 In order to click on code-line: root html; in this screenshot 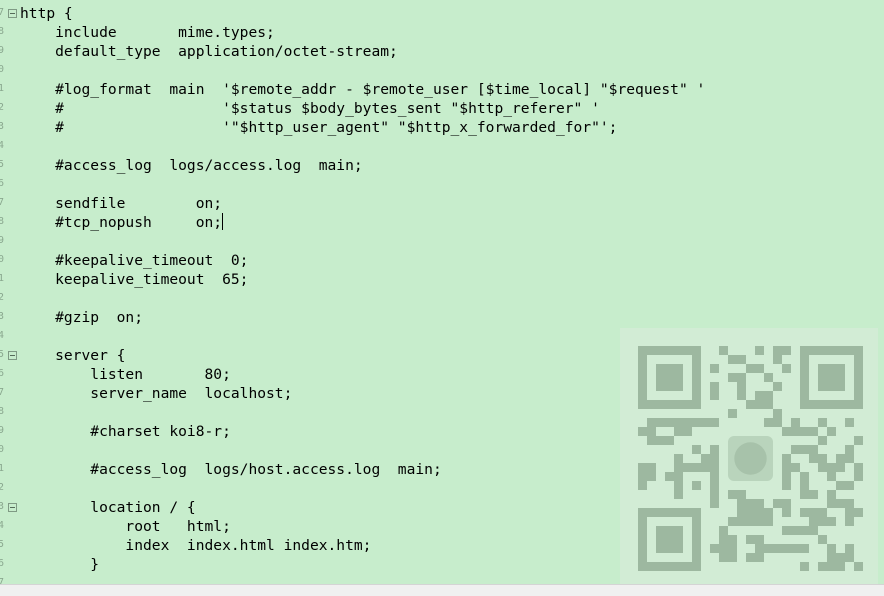, I will do `click(362, 526)`.